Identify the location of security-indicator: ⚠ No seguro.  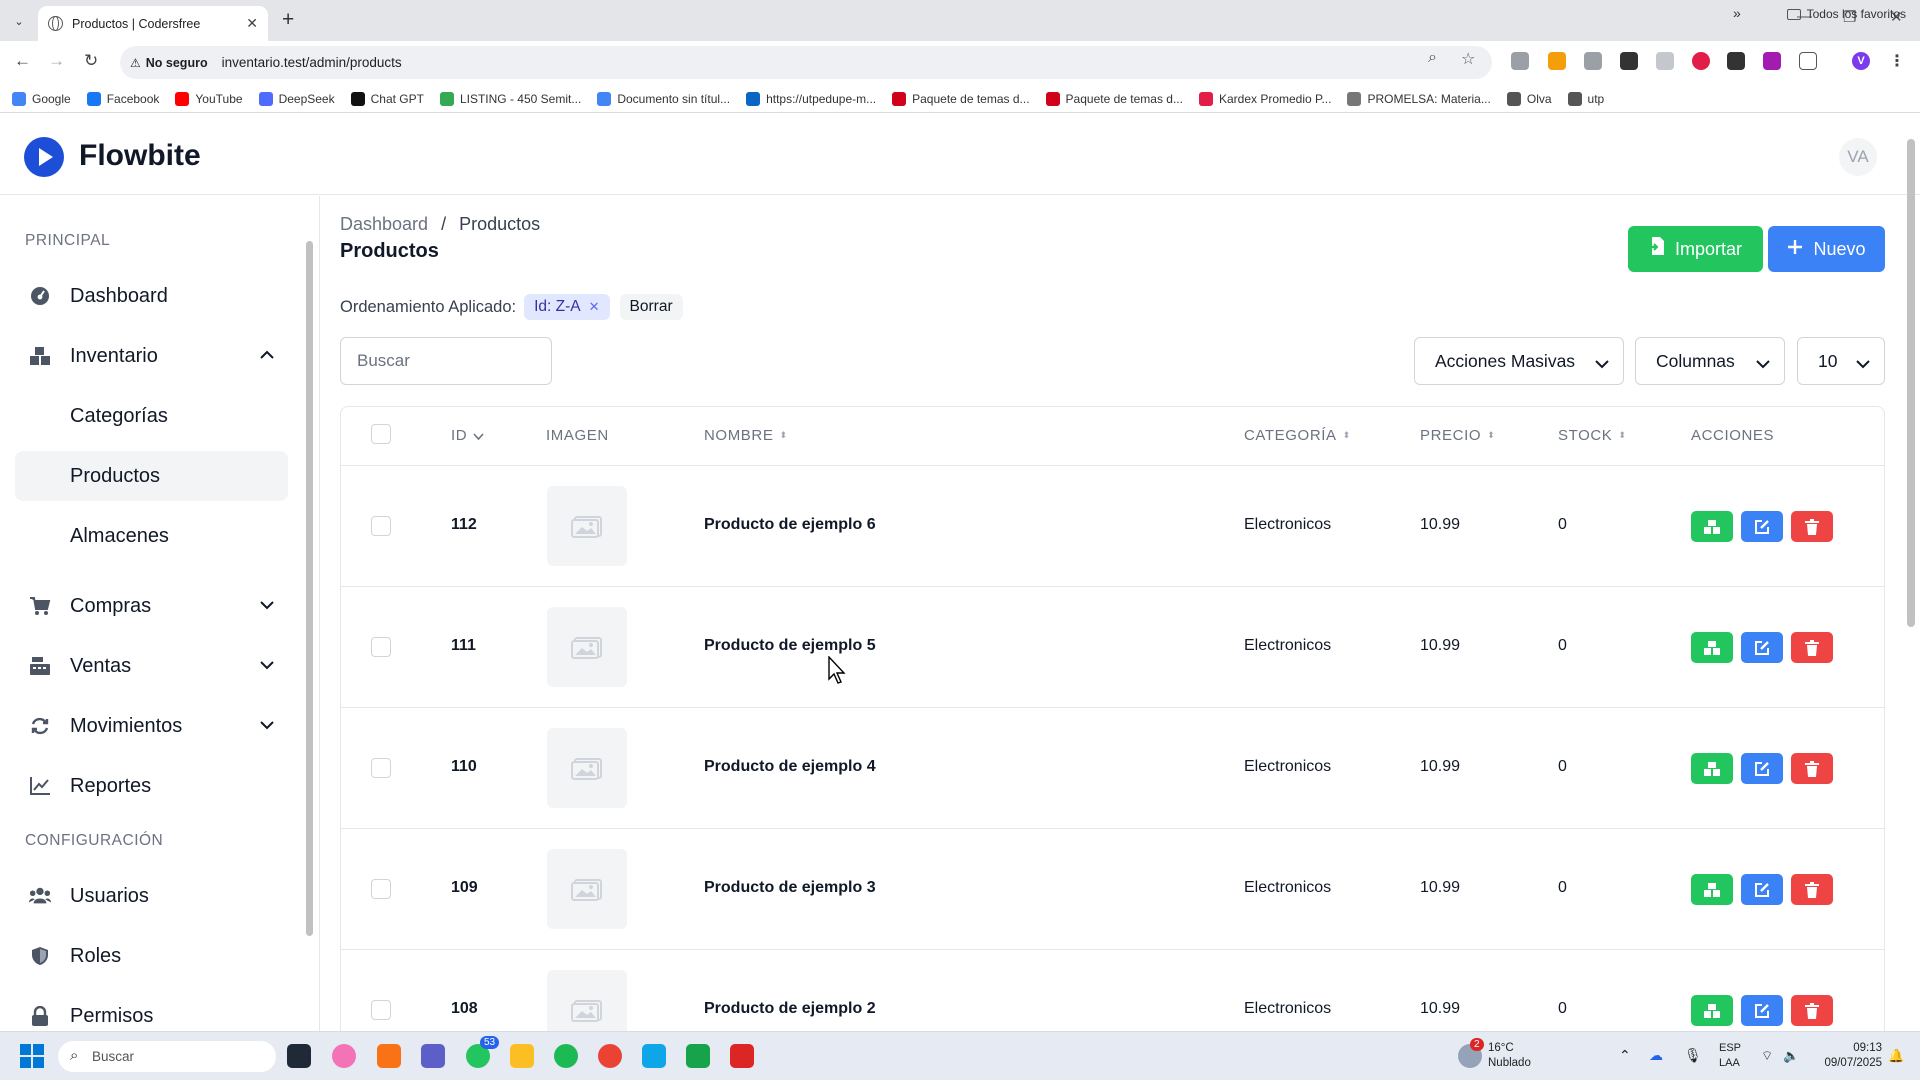
(169, 63).